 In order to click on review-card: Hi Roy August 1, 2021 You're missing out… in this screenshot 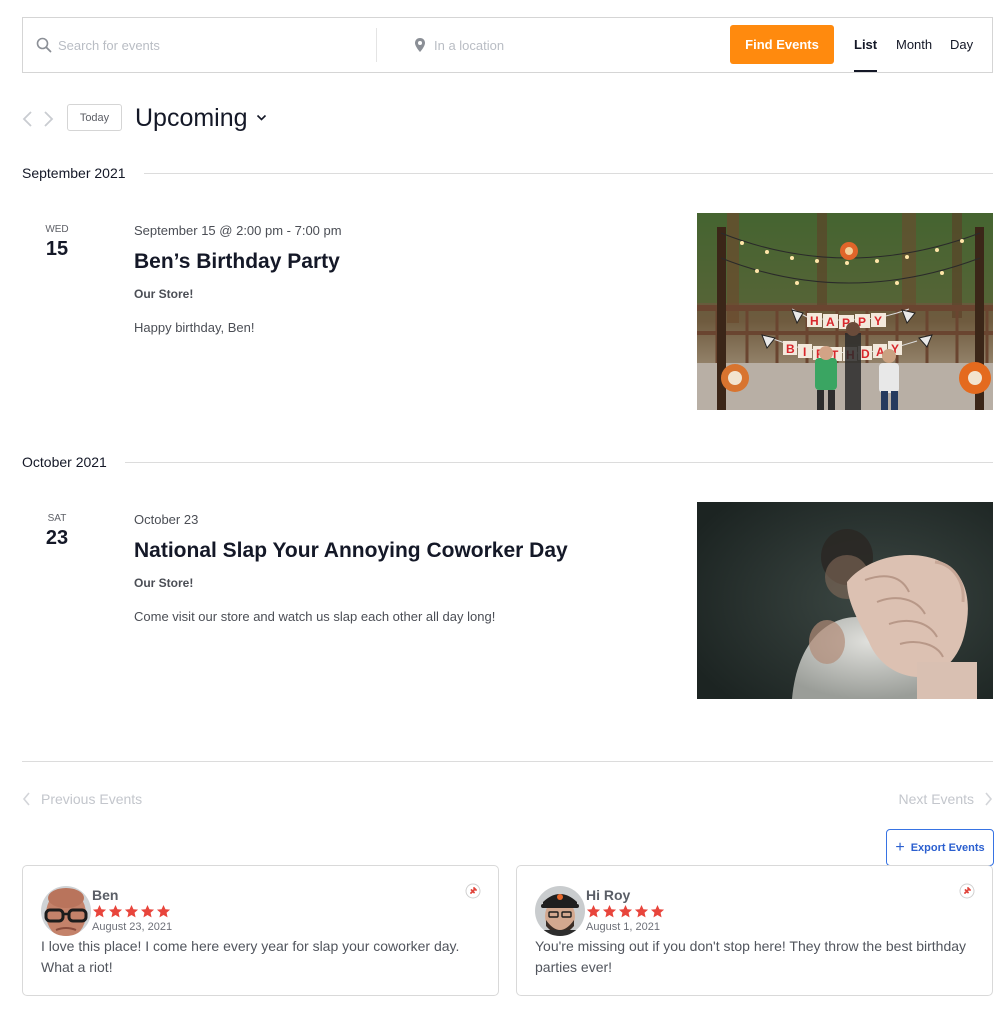, I will do `click(754, 930)`.